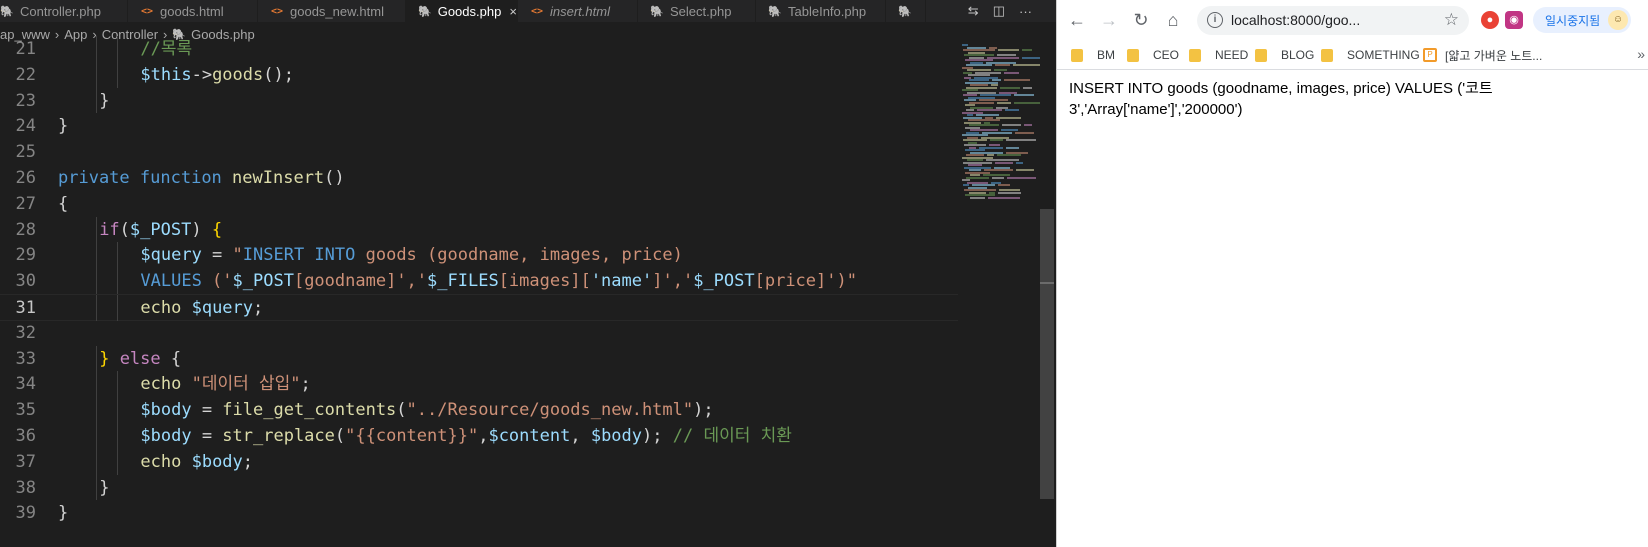  Describe the element at coordinates (1093, 55) in the screenshot. I see `bookmark-item: BM` at that location.